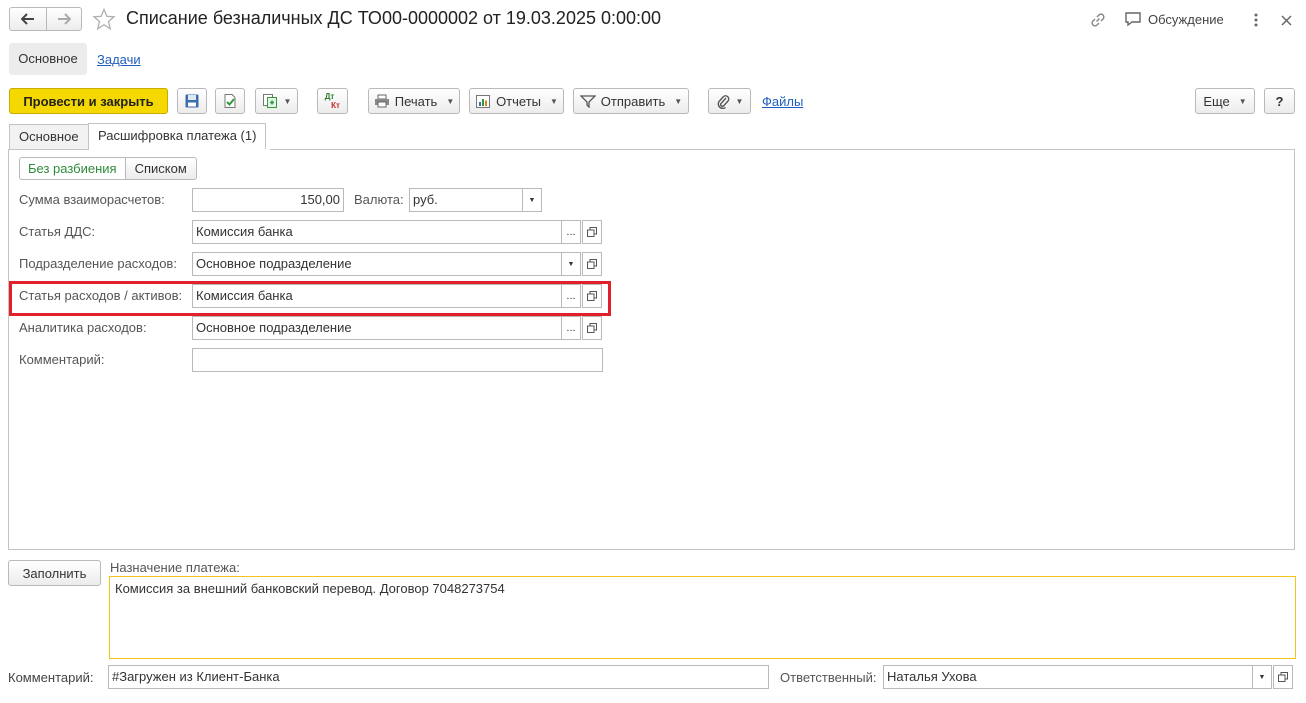 The height and width of the screenshot is (703, 1306). I want to click on sum-value: 150,00, so click(320, 199).